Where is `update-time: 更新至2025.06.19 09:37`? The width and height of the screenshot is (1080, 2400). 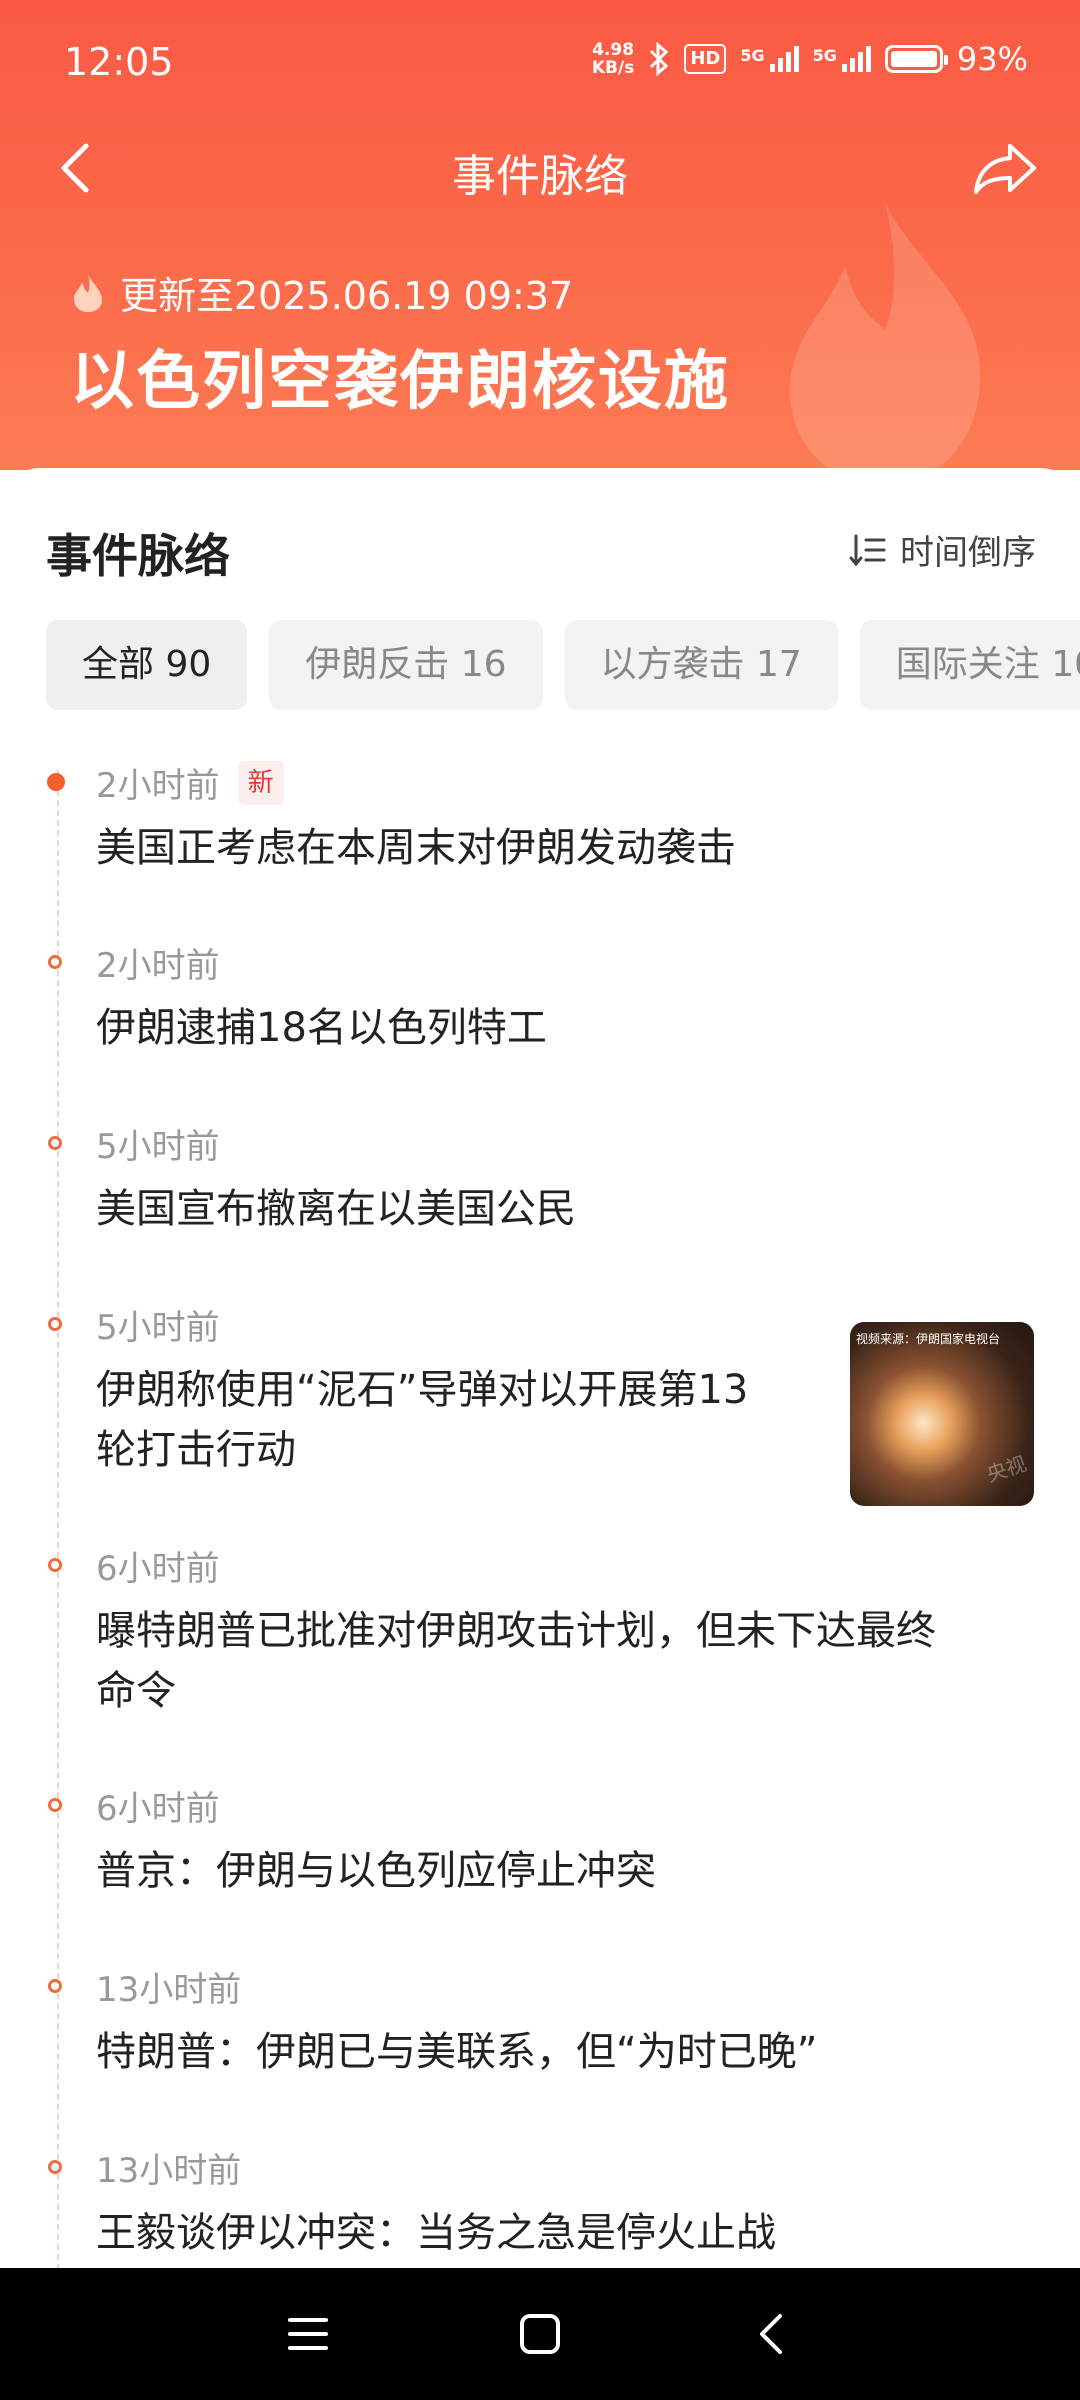
update-time: 更新至2025.06.19 09:37 is located at coordinates (321, 292).